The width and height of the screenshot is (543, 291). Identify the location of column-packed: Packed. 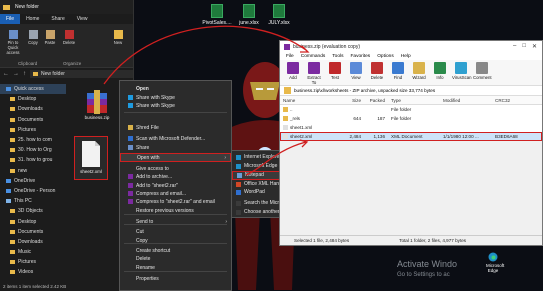
(376, 100).